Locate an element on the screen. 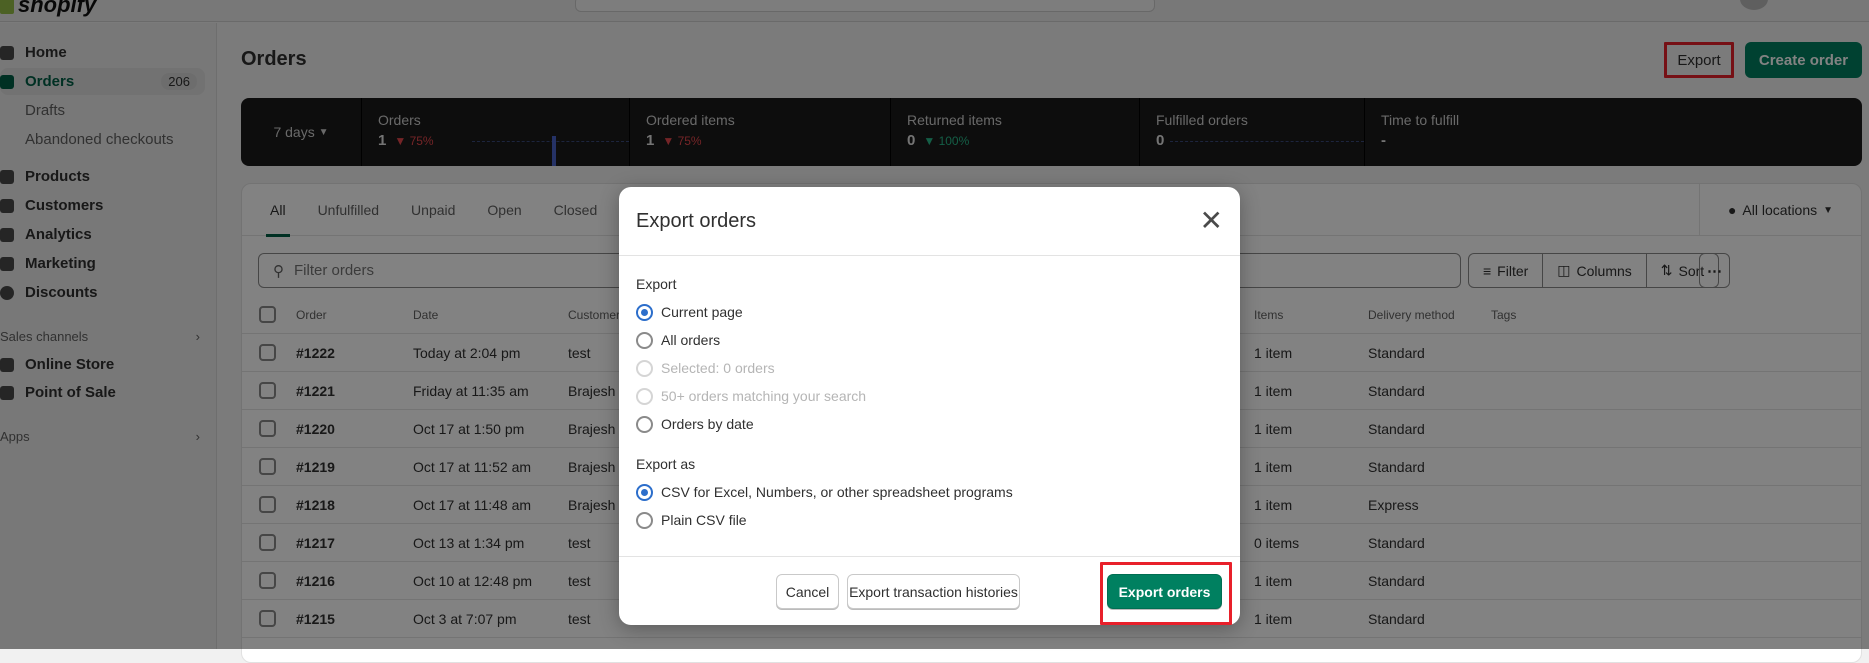  export-scope-label: Export is located at coordinates (656, 284).